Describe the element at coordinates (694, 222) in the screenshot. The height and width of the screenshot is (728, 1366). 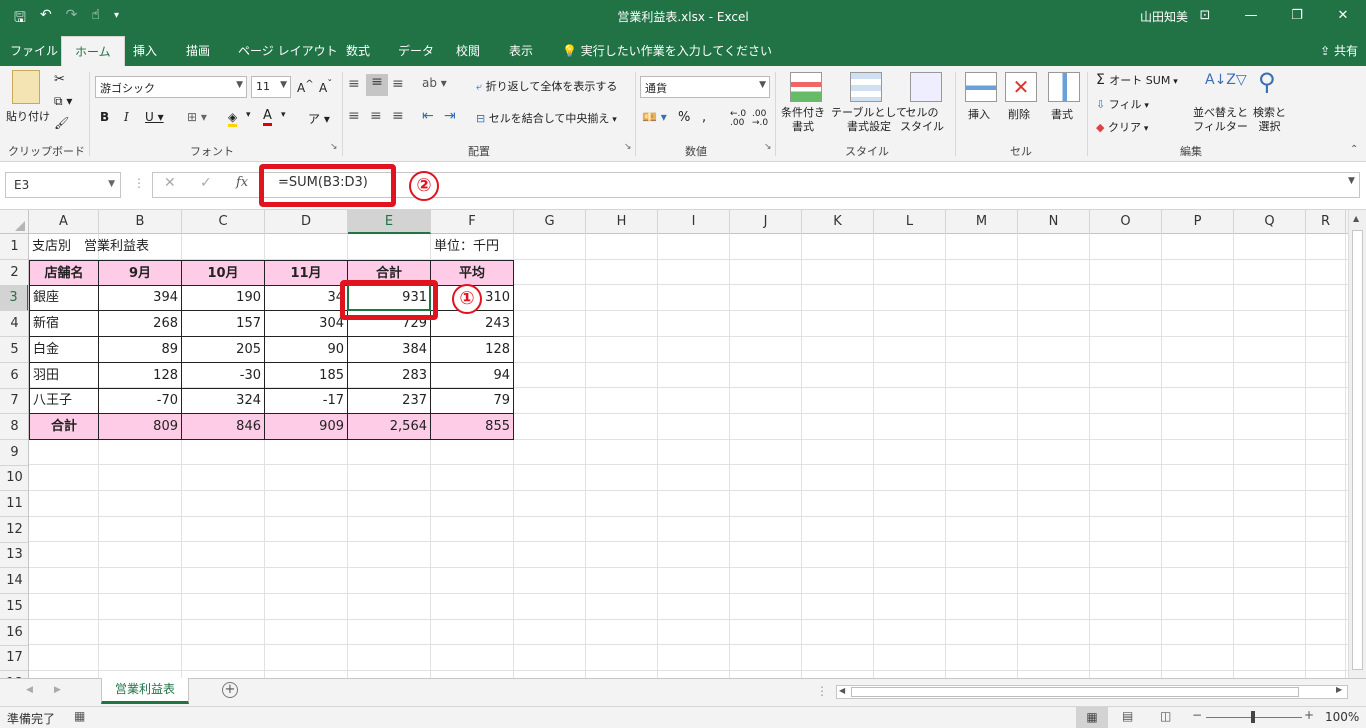
I see `column-header-i: I` at that location.